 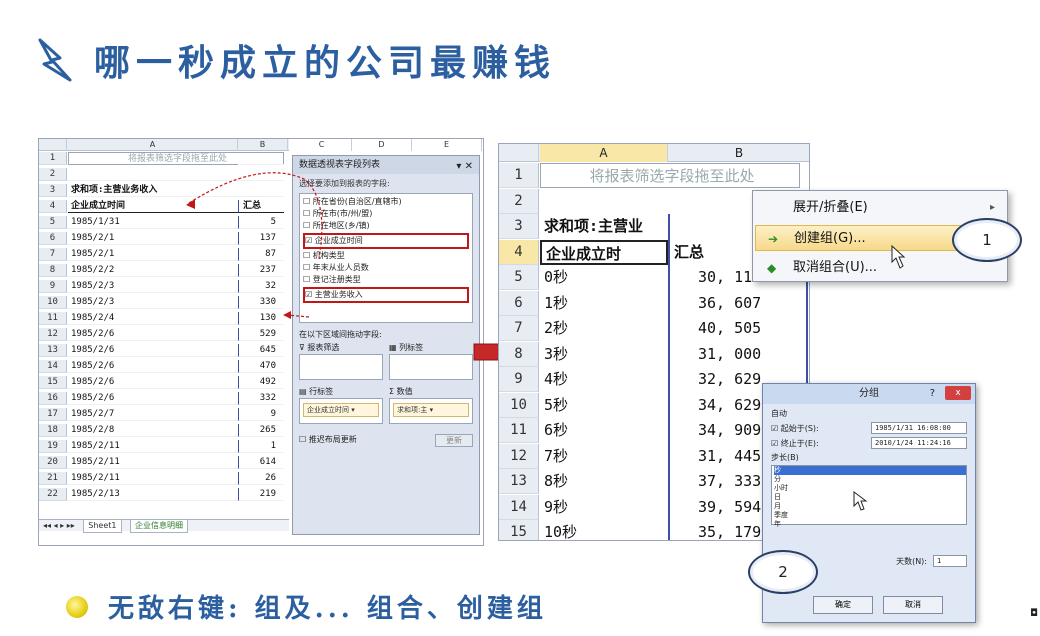 What do you see at coordinates (604, 354) in the screenshot?
I see `cell-a: 3秒` at bounding box center [604, 354].